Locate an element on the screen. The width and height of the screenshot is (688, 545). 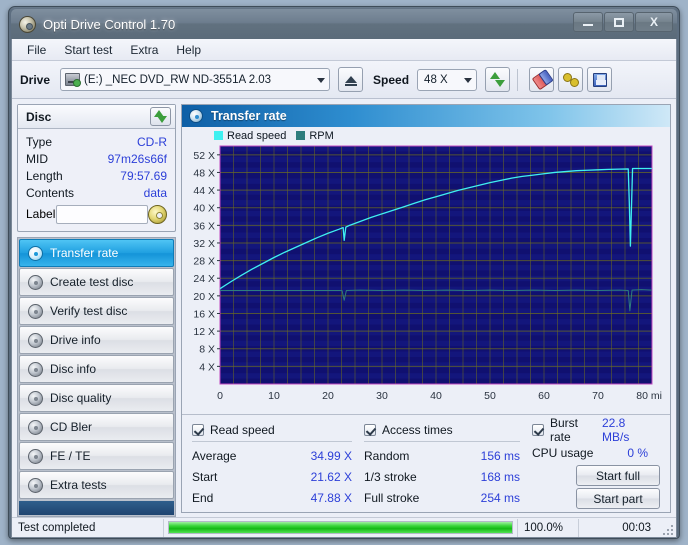
settings-button is located at coordinates (571, 79).